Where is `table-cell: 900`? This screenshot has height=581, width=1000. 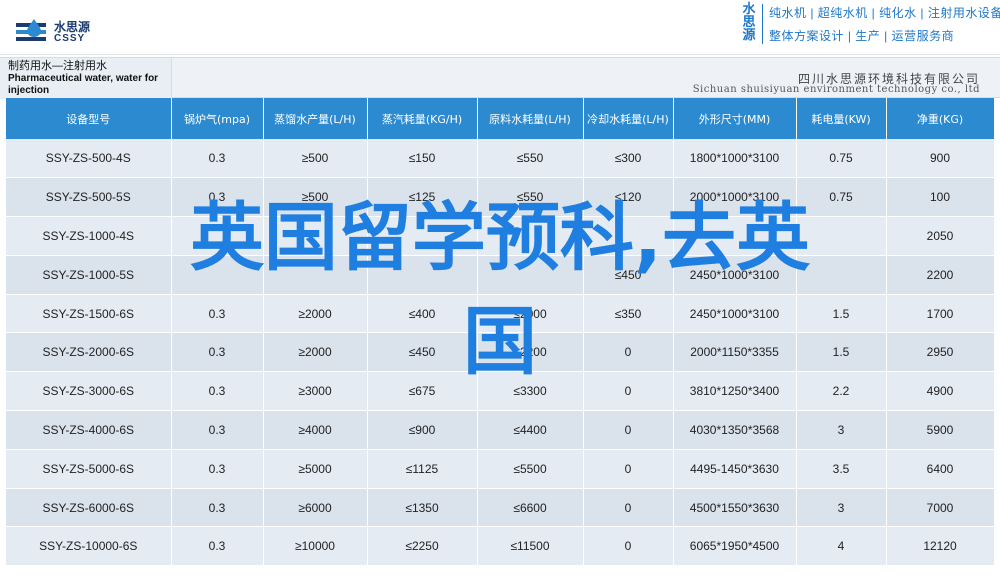 table-cell: 900 is located at coordinates (940, 159).